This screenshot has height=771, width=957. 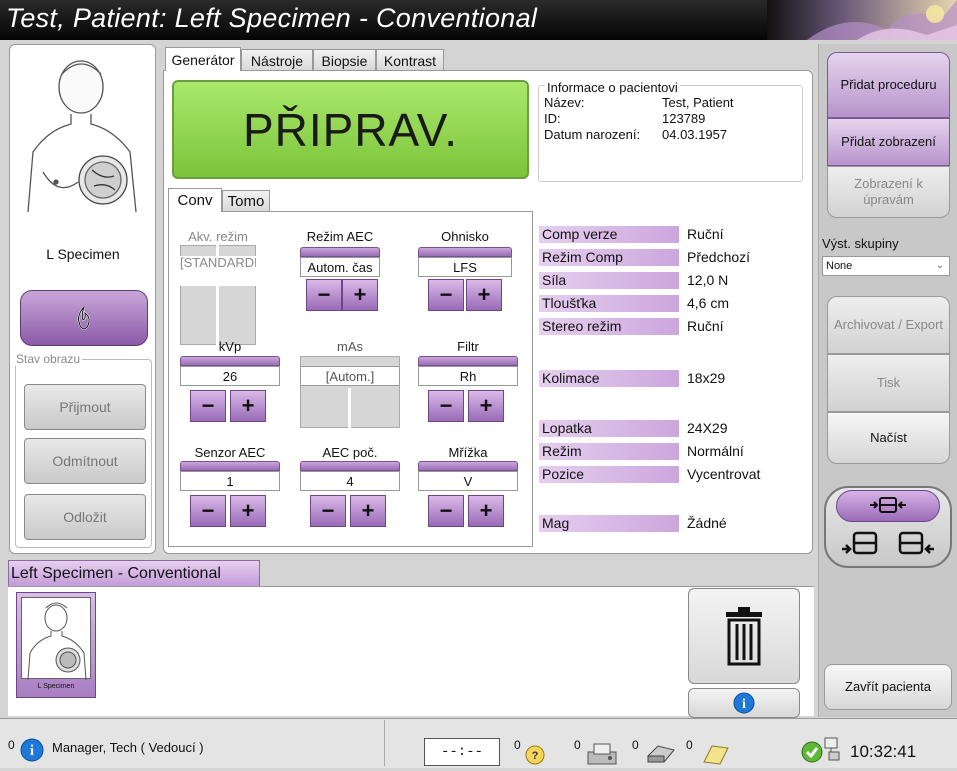 I want to click on subtab-conv: Conv, so click(x=195, y=200).